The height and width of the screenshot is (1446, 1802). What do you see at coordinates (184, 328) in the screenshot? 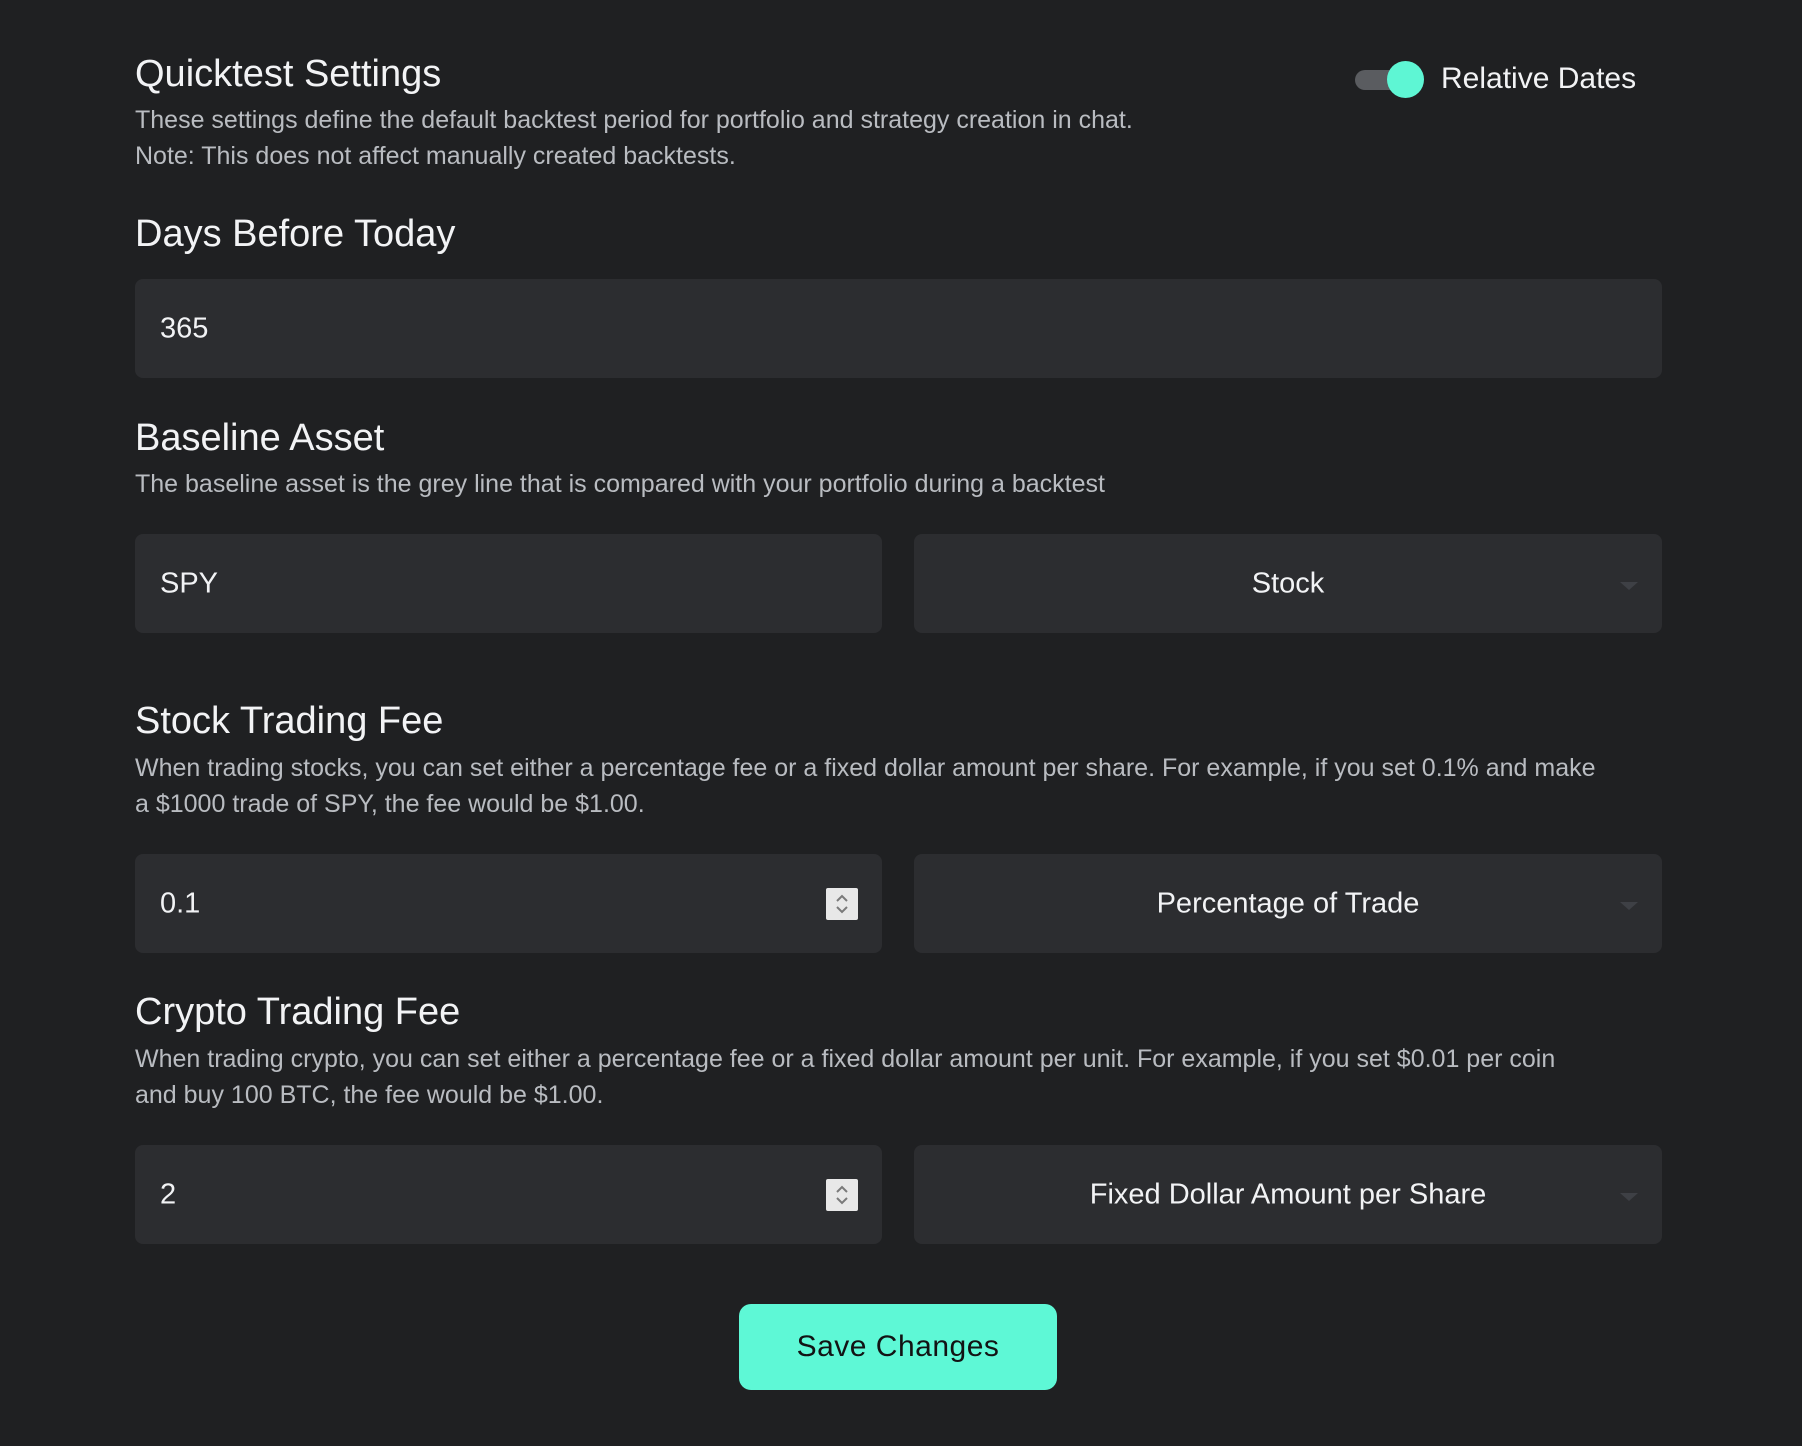
I see `days-before-today-value: 365` at bounding box center [184, 328].